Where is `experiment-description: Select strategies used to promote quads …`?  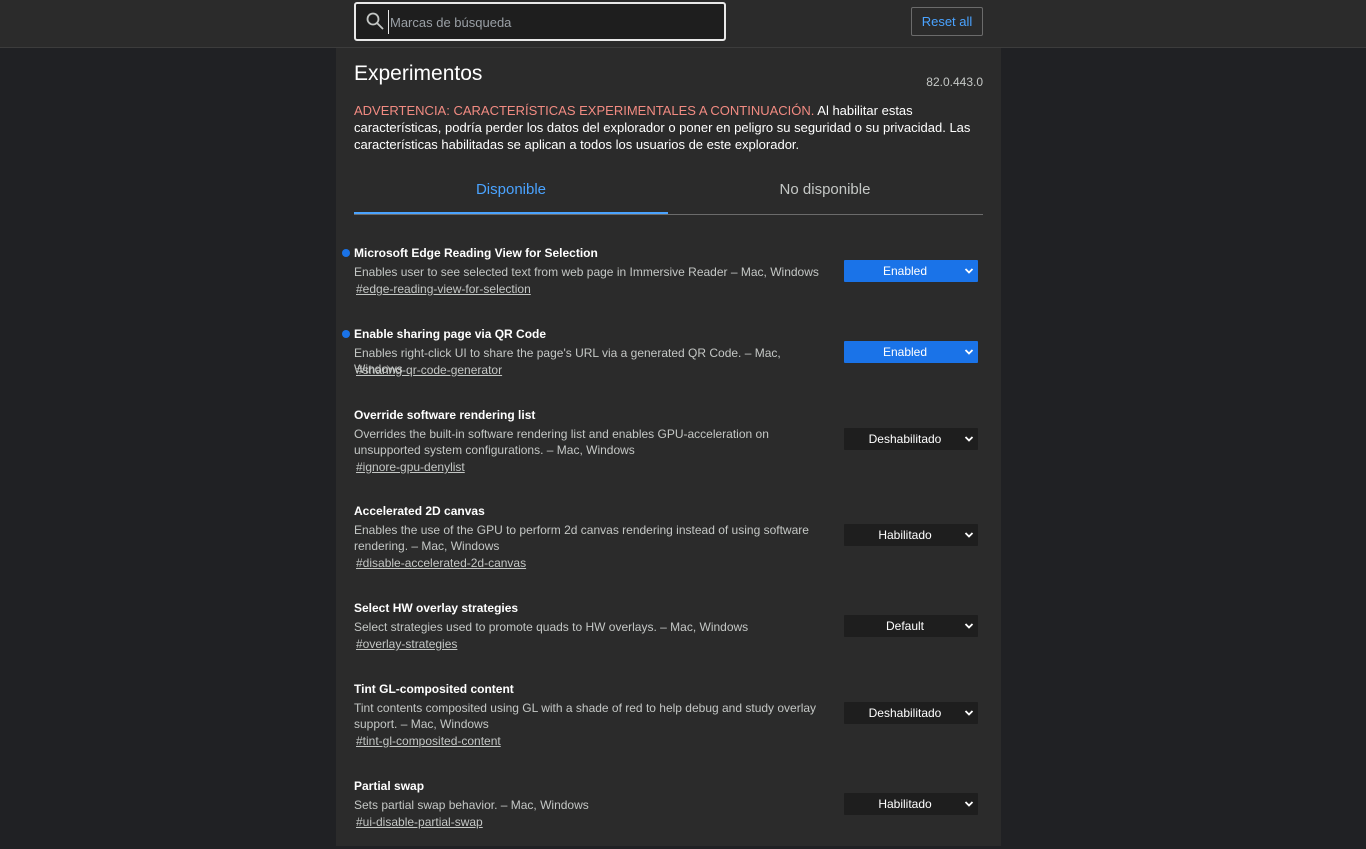 experiment-description: Select strategies used to promote quads … is located at coordinates (551, 627).